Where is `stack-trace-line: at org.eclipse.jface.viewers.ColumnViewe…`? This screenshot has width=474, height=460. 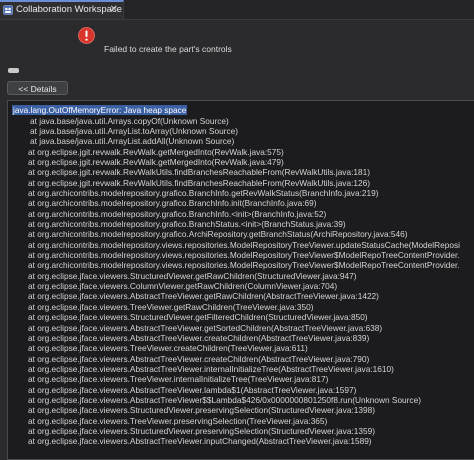 stack-trace-line: at org.eclipse.jface.viewers.ColumnViewe… is located at coordinates (183, 286).